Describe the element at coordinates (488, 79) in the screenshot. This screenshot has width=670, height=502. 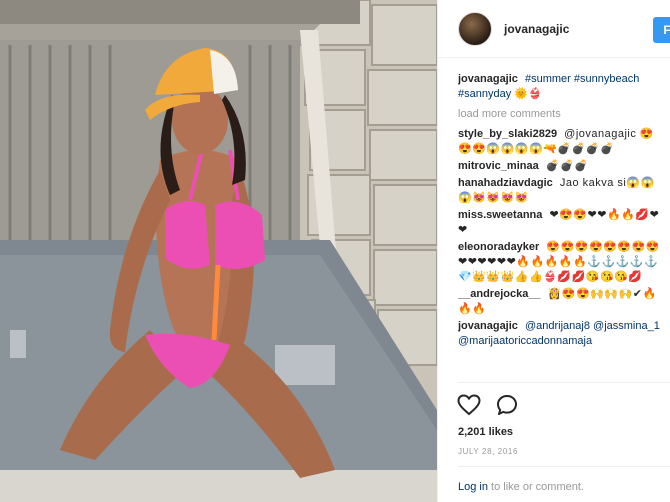
I see `caption-username: jovanagajic` at that location.